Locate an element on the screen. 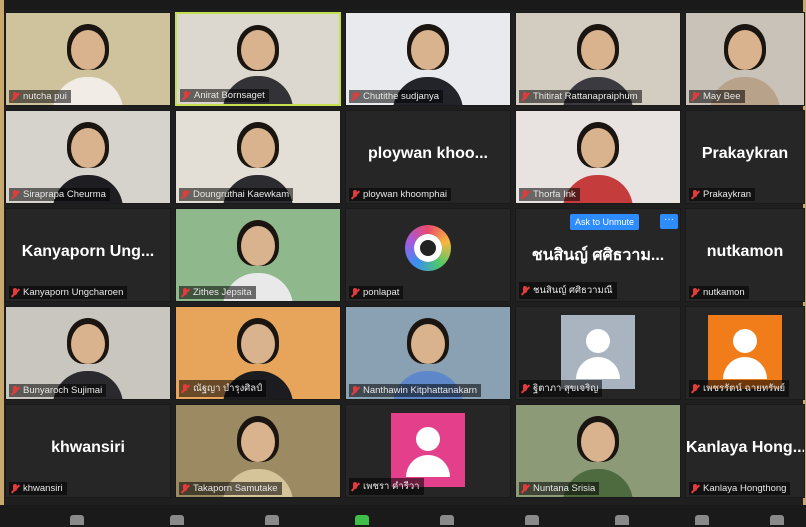 The width and height of the screenshot is (806, 527). ask-to-unmute-button: Ask to Unmute is located at coordinates (605, 222).